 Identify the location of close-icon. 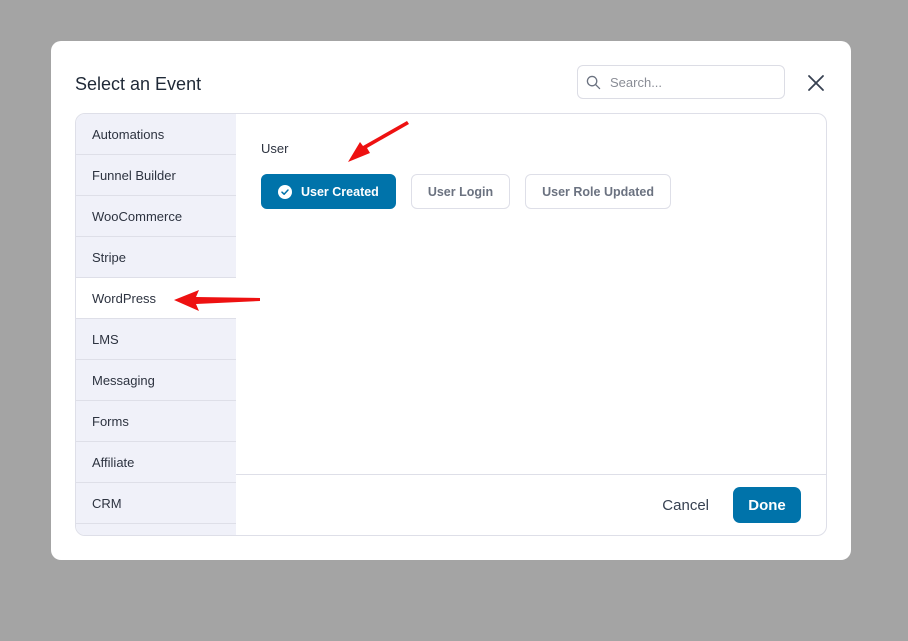
(816, 83).